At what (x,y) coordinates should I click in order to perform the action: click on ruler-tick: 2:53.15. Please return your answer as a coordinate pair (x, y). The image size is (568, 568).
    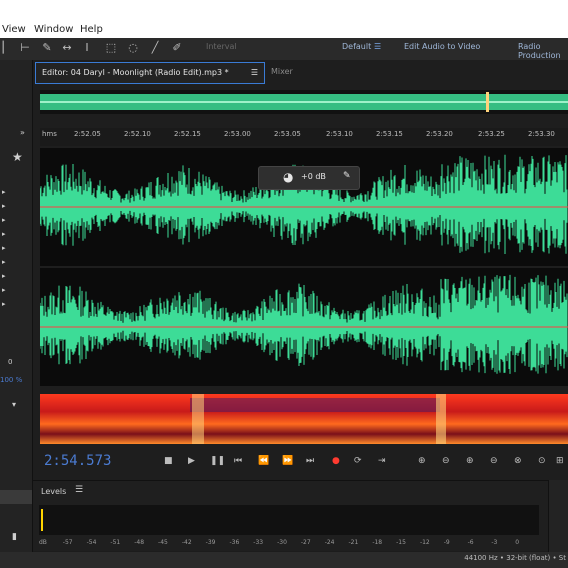
    Looking at the image, I should click on (389, 134).